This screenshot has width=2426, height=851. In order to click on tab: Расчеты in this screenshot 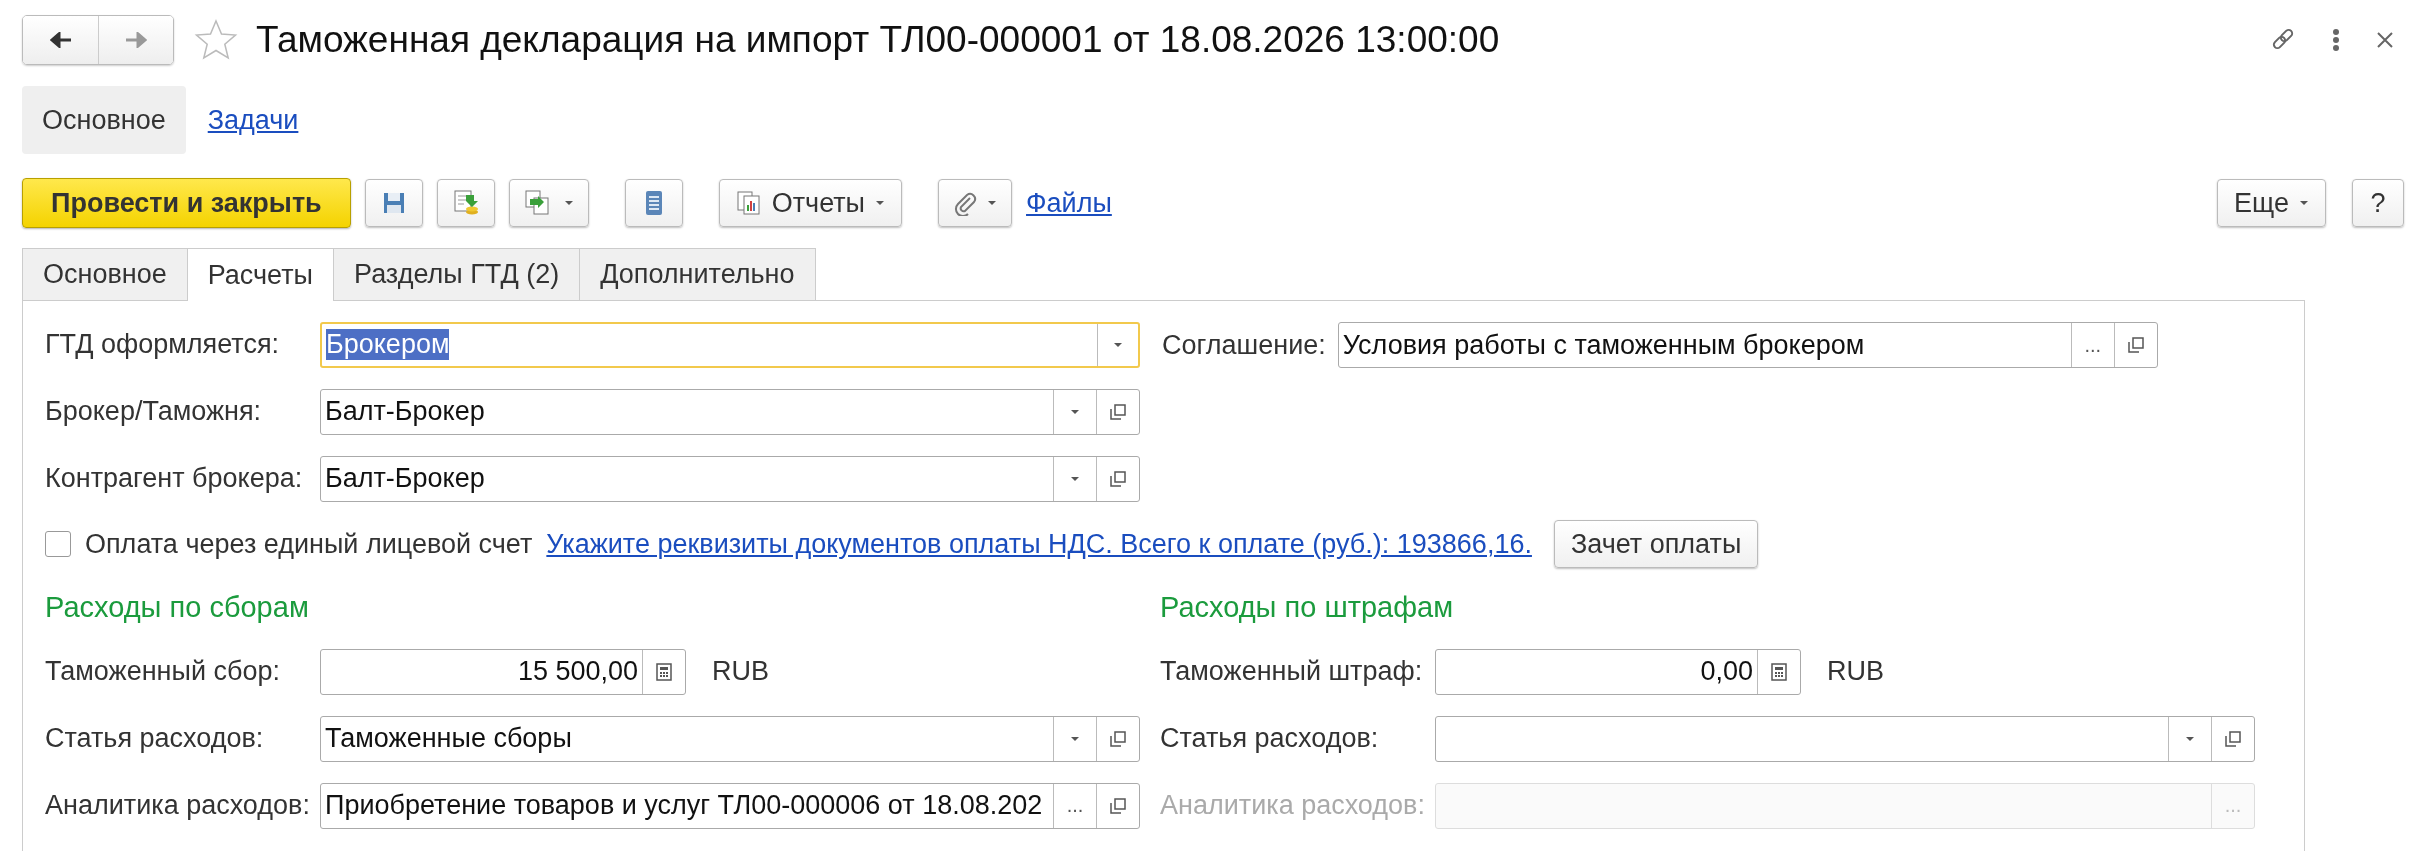, I will do `click(260, 274)`.